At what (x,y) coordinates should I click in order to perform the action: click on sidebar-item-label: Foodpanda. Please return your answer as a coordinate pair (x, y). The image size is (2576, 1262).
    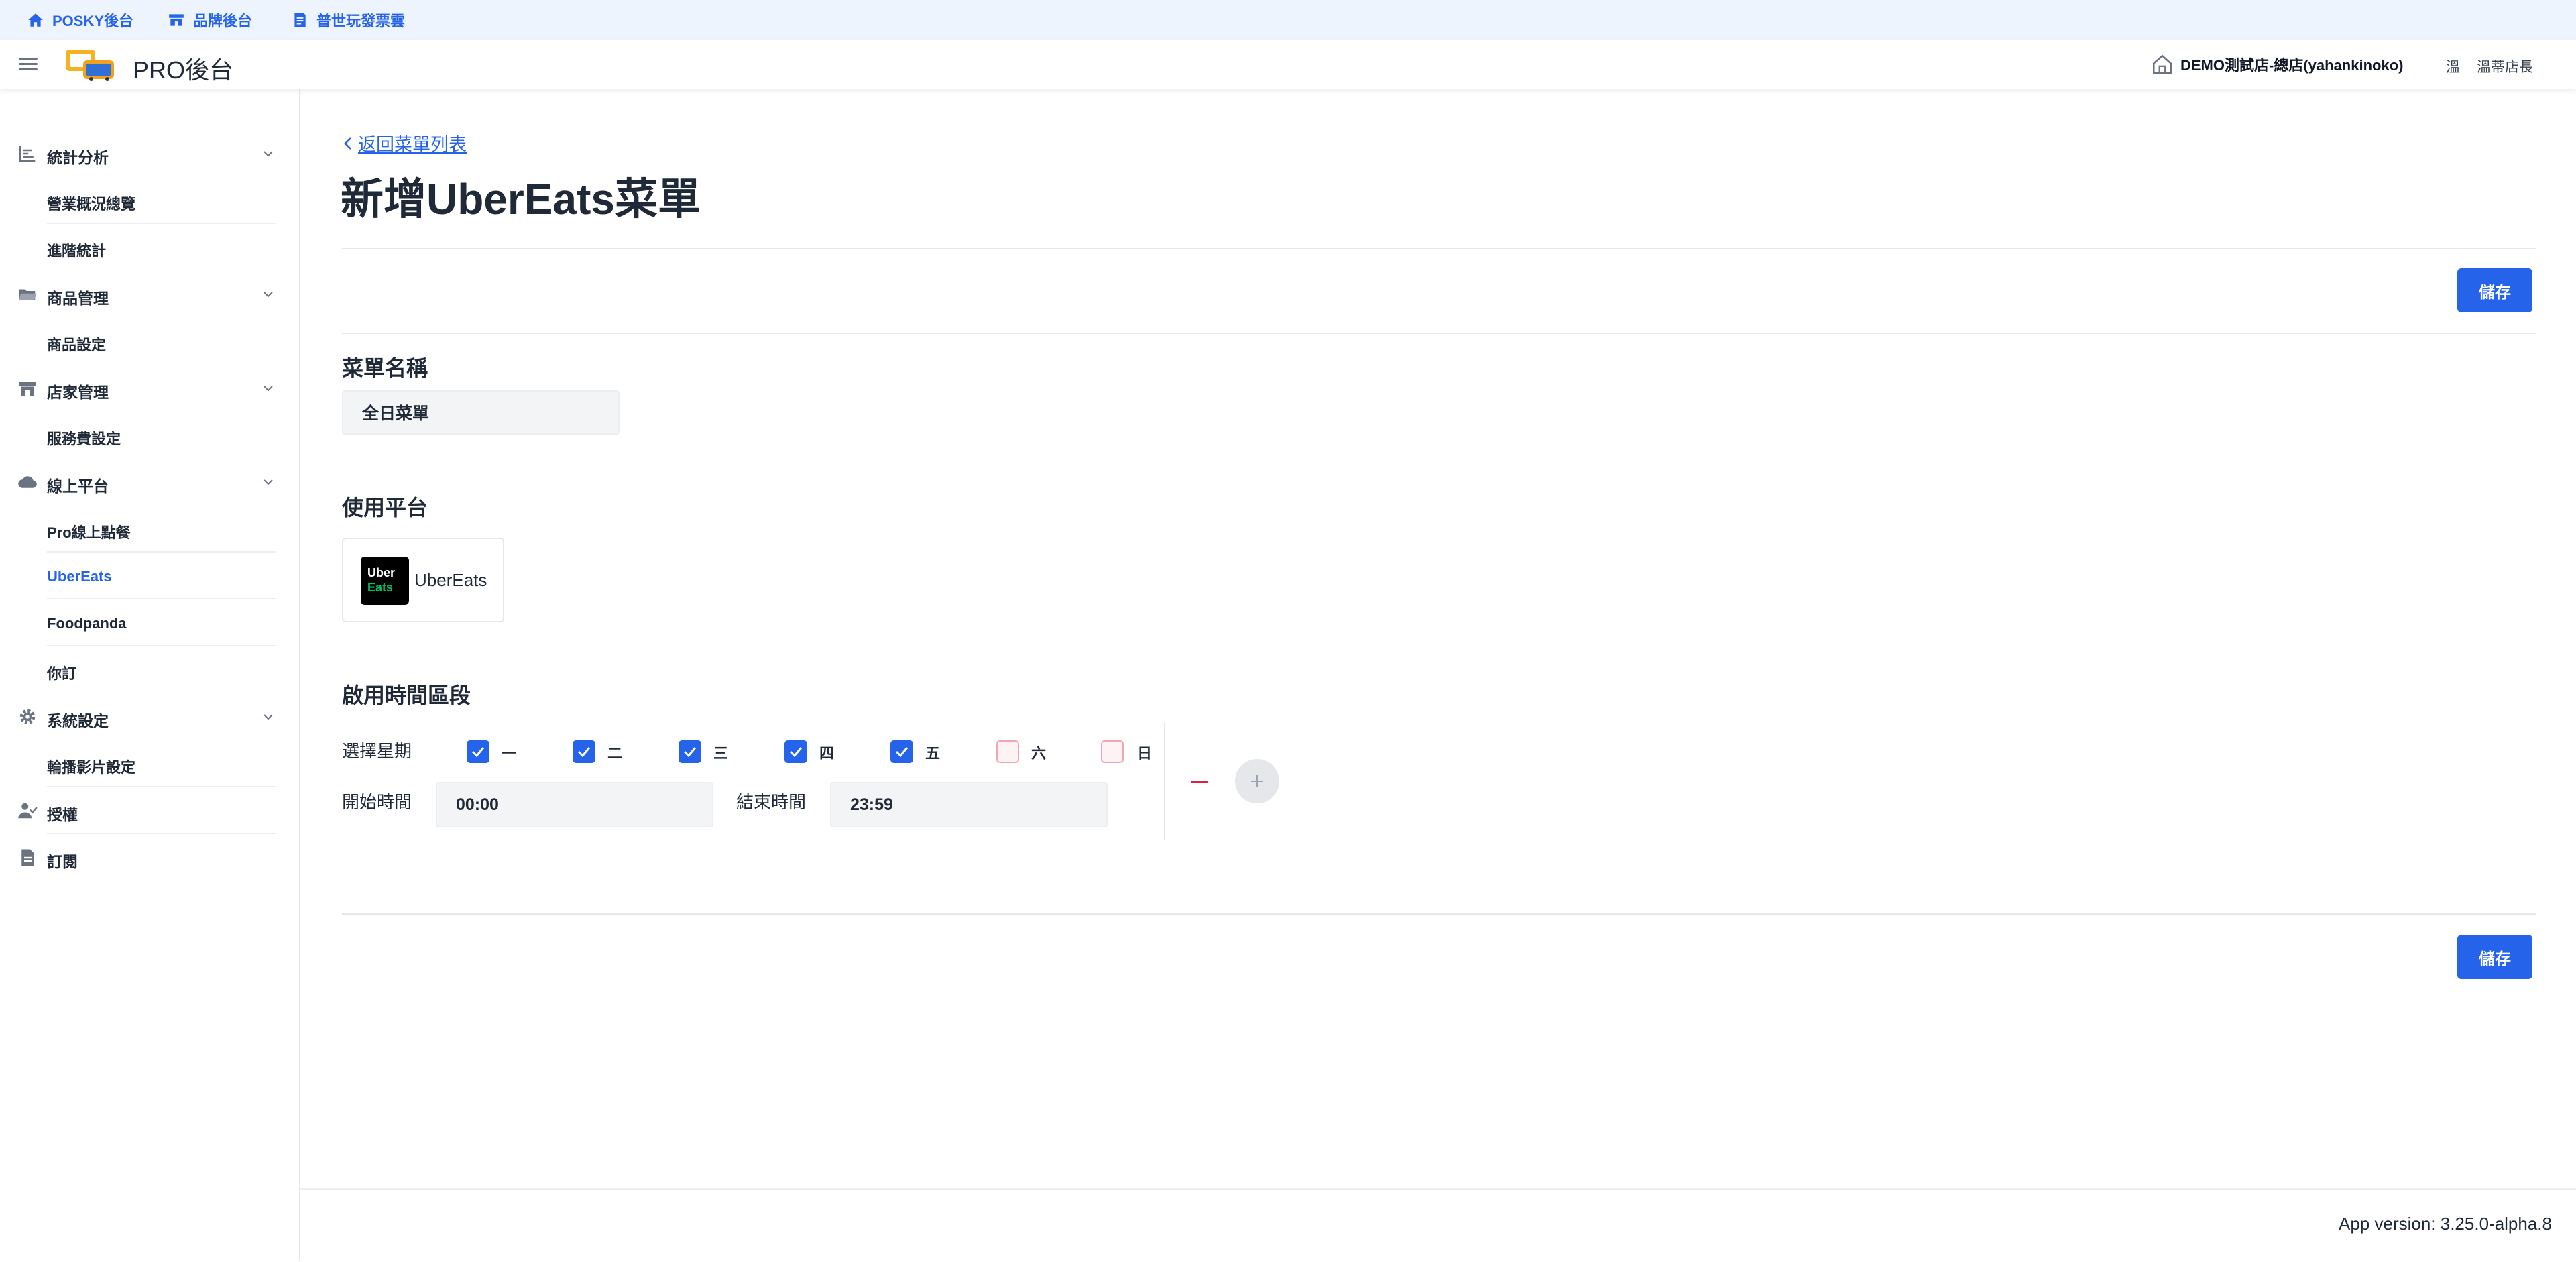
    Looking at the image, I should click on (87, 623).